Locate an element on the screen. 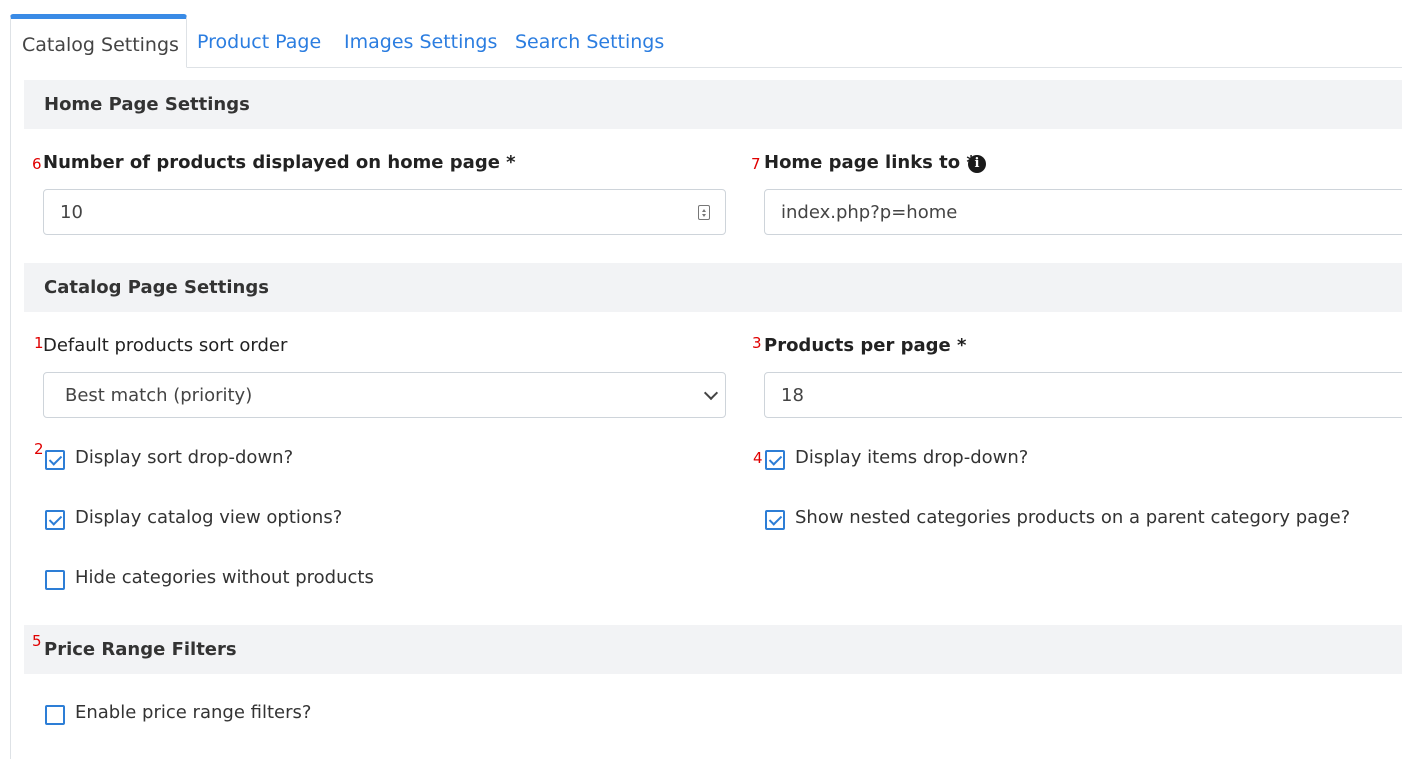 The height and width of the screenshot is (759, 1402). per-page-value: 18 is located at coordinates (792, 395).